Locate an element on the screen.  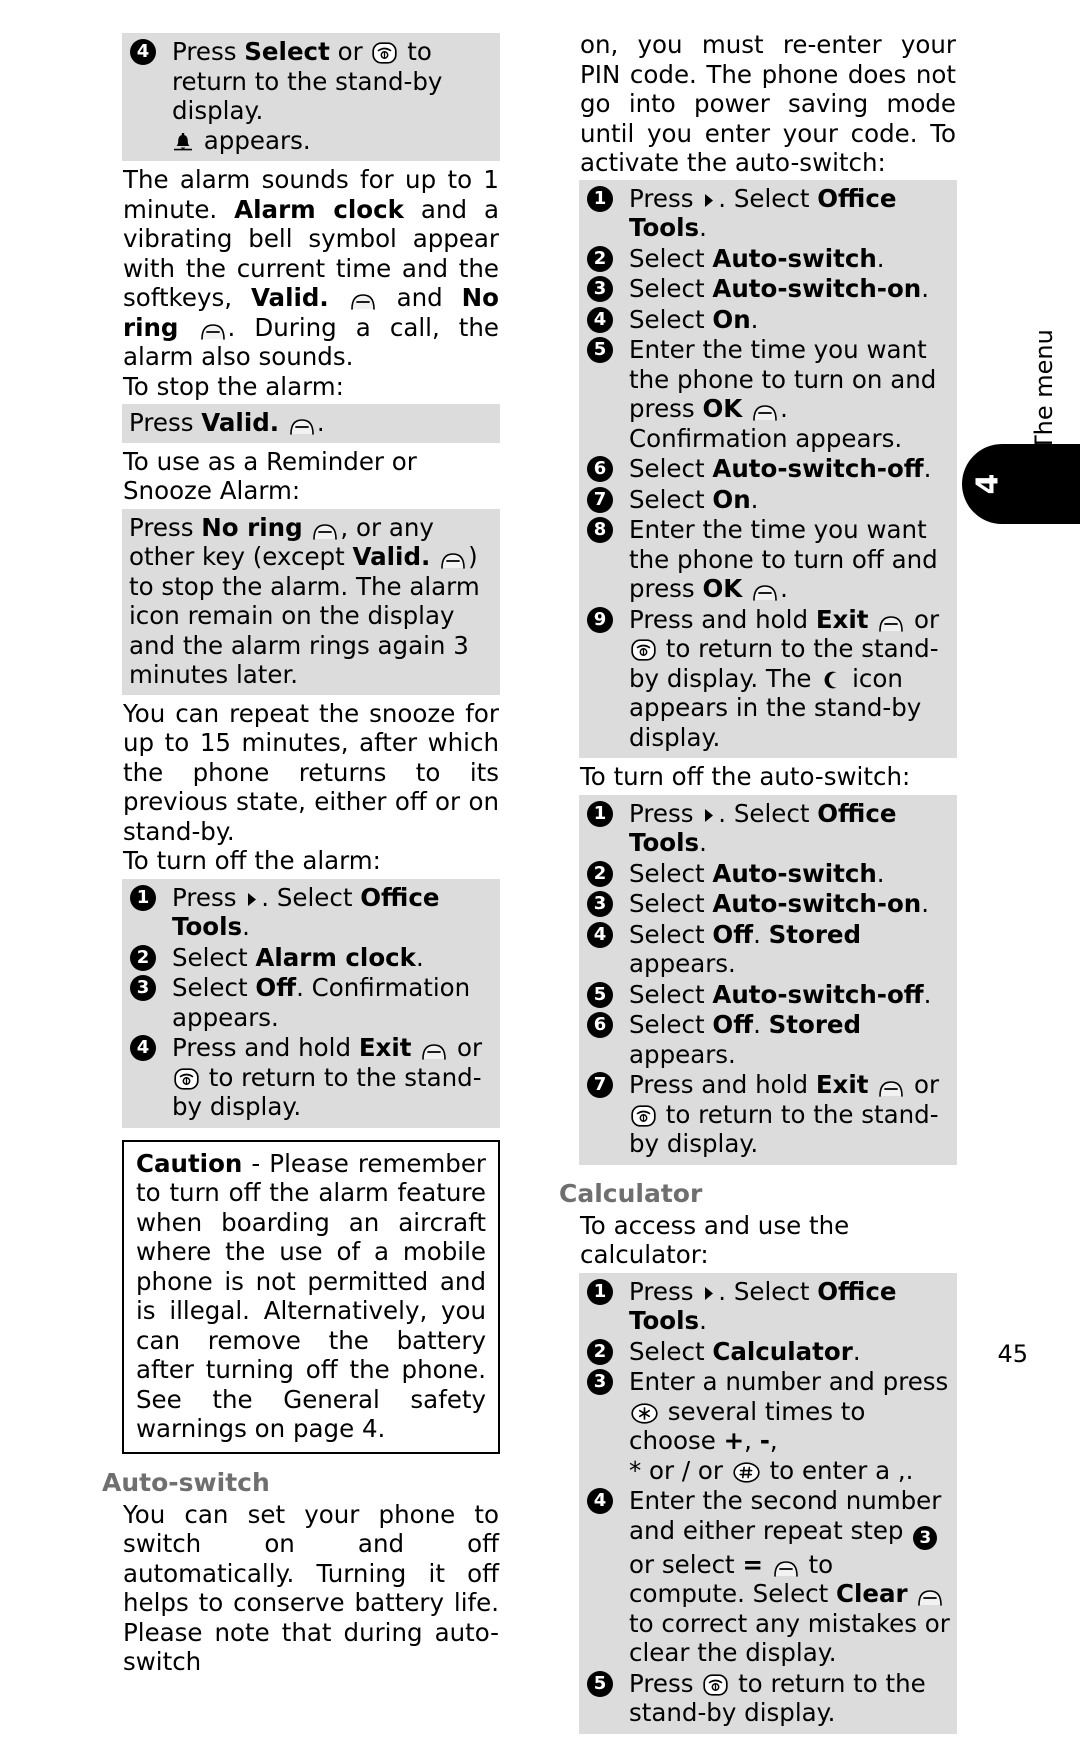
chapter-tab-number: 4 is located at coordinates (988, 484).